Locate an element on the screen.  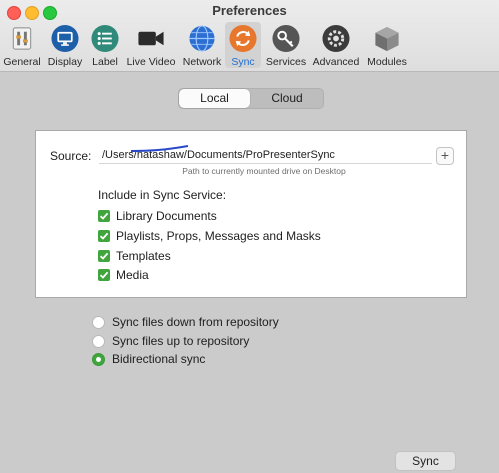
radio-button-selected is located at coordinates (98, 359).